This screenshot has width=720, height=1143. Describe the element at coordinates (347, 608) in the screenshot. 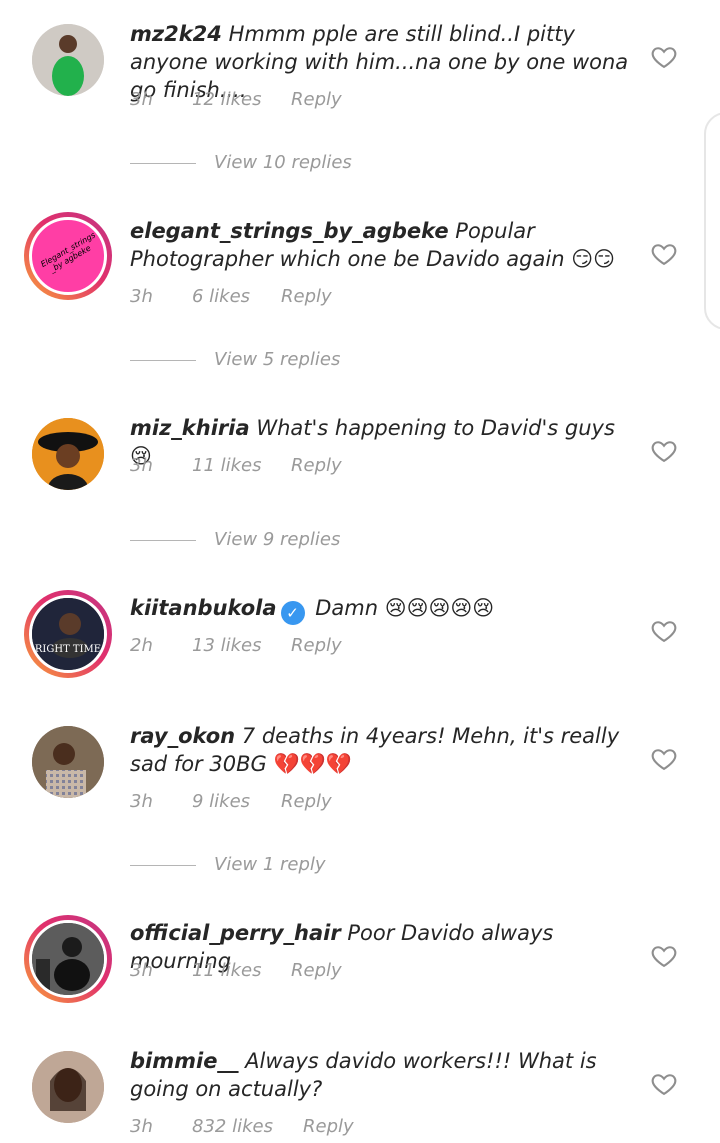

I see `comment-text: Damn` at that location.